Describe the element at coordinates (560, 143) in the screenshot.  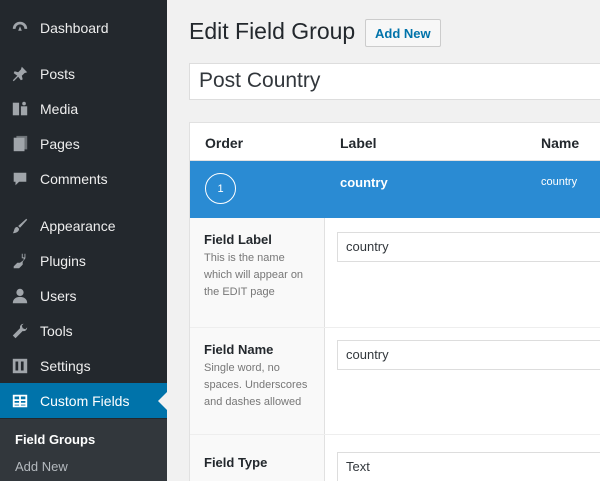
I see `column-name: Name` at that location.